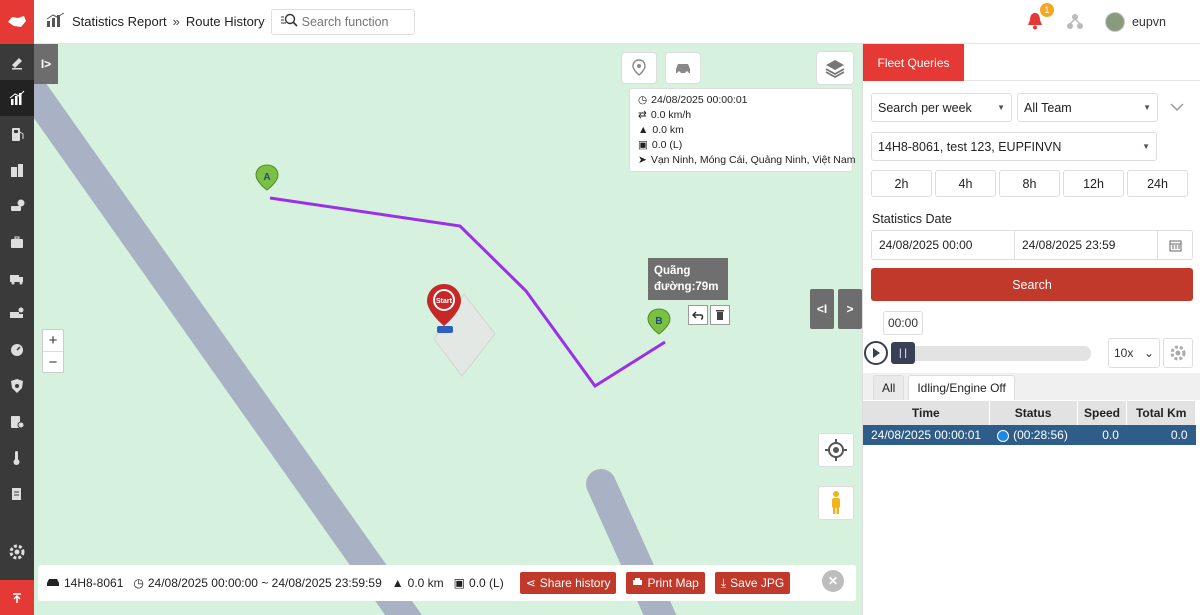 This screenshot has height=615, width=1200. What do you see at coordinates (53, 340) in the screenshot?
I see `zoom-in-button: +` at bounding box center [53, 340].